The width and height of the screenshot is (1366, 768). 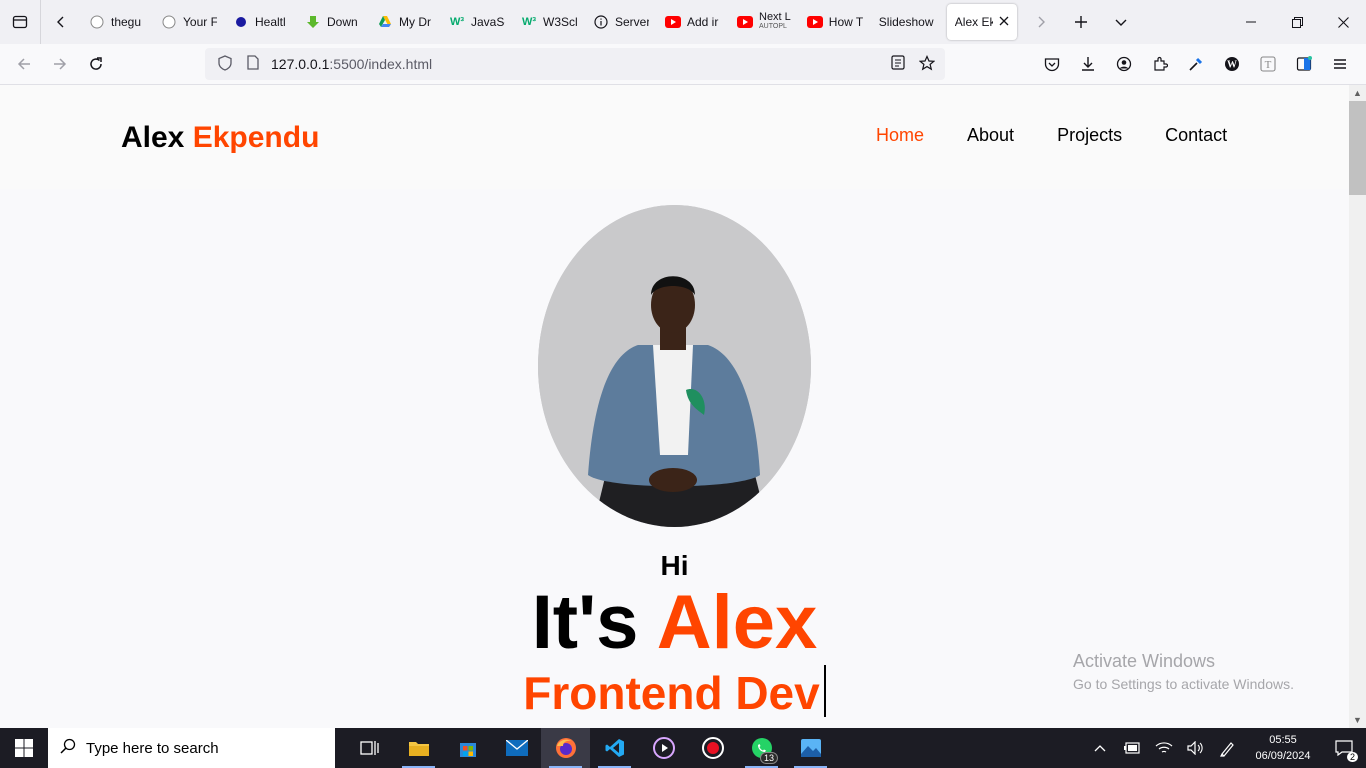 What do you see at coordinates (97, 22) in the screenshot?
I see `github-icon` at bounding box center [97, 22].